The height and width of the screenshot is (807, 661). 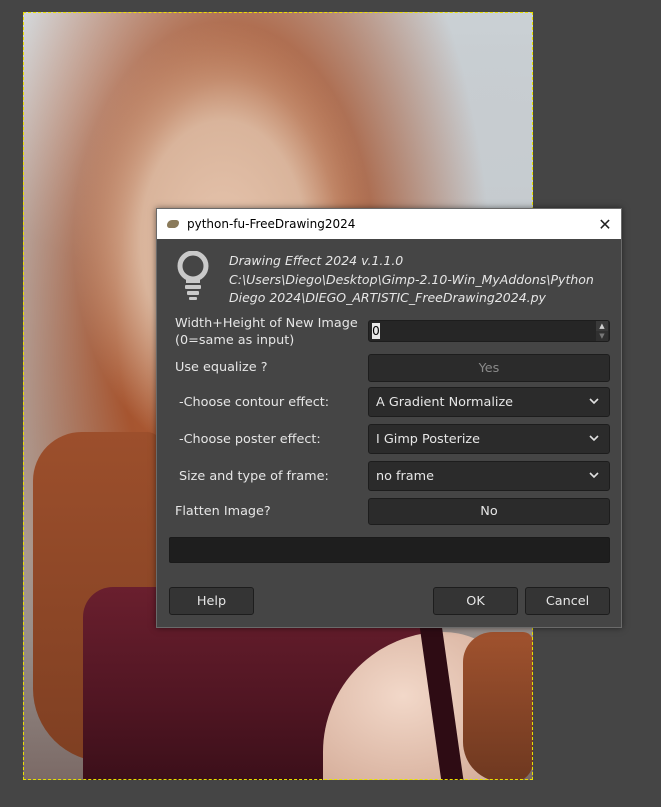 I want to click on description-line: Drawing Effect 2024 v.1.1.0, so click(x=316, y=260).